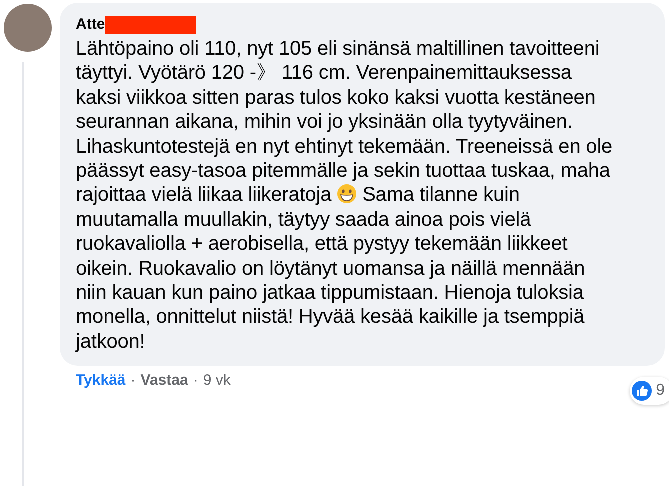  I want to click on comment-time: 9 vk, so click(217, 381).